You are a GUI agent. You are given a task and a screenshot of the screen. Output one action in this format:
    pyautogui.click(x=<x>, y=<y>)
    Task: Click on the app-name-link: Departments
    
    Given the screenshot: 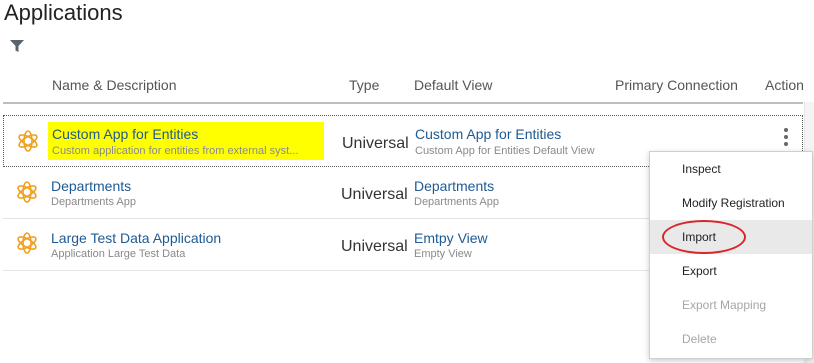 What is the action you would take?
    pyautogui.click(x=91, y=186)
    